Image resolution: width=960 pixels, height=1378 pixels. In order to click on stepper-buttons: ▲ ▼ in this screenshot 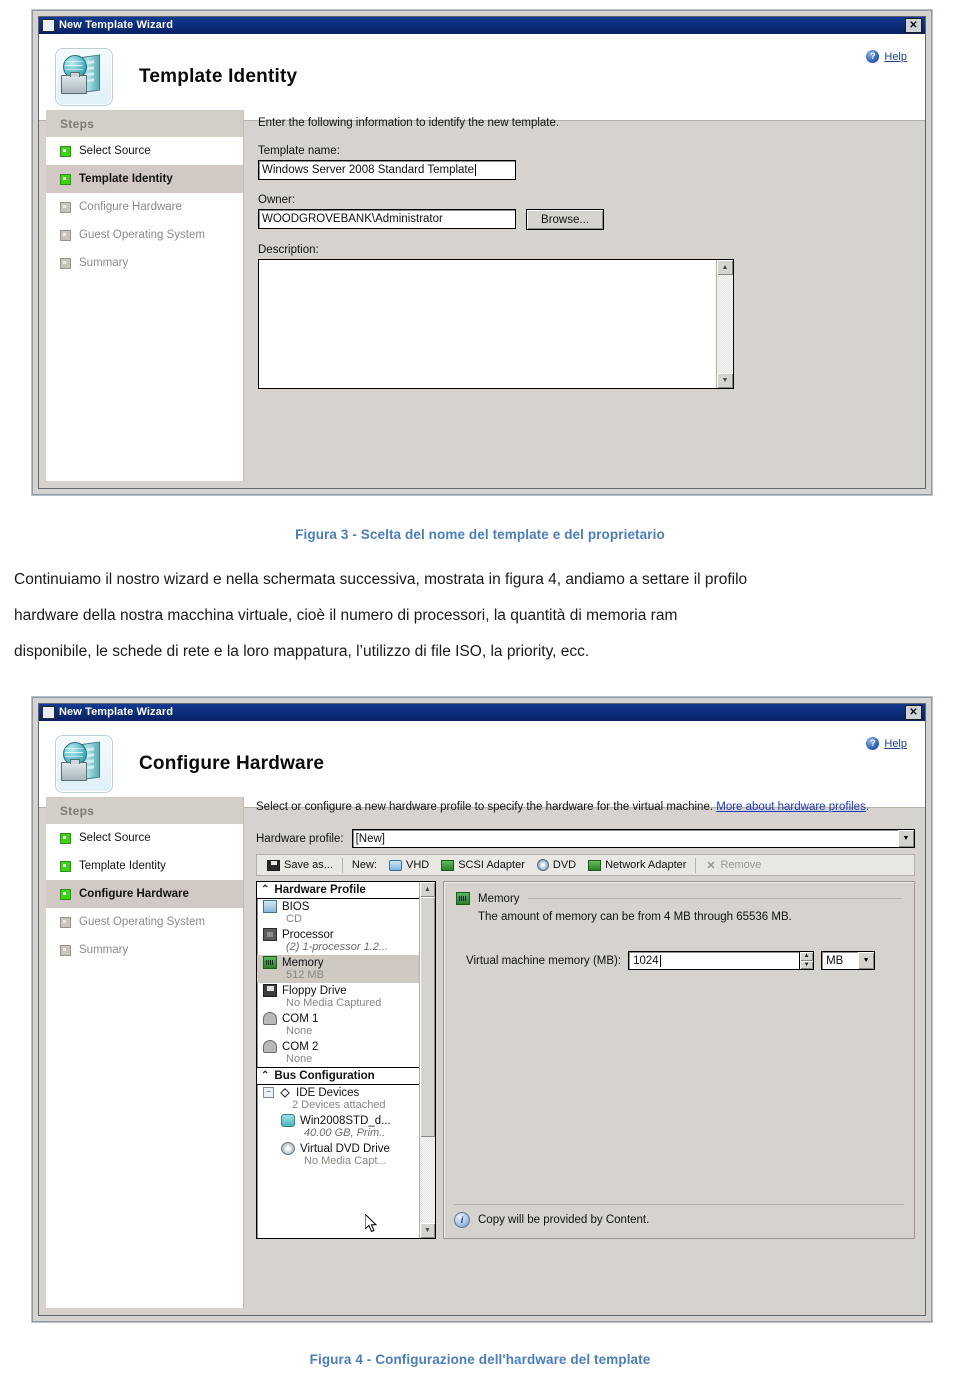, I will do `click(807, 960)`.